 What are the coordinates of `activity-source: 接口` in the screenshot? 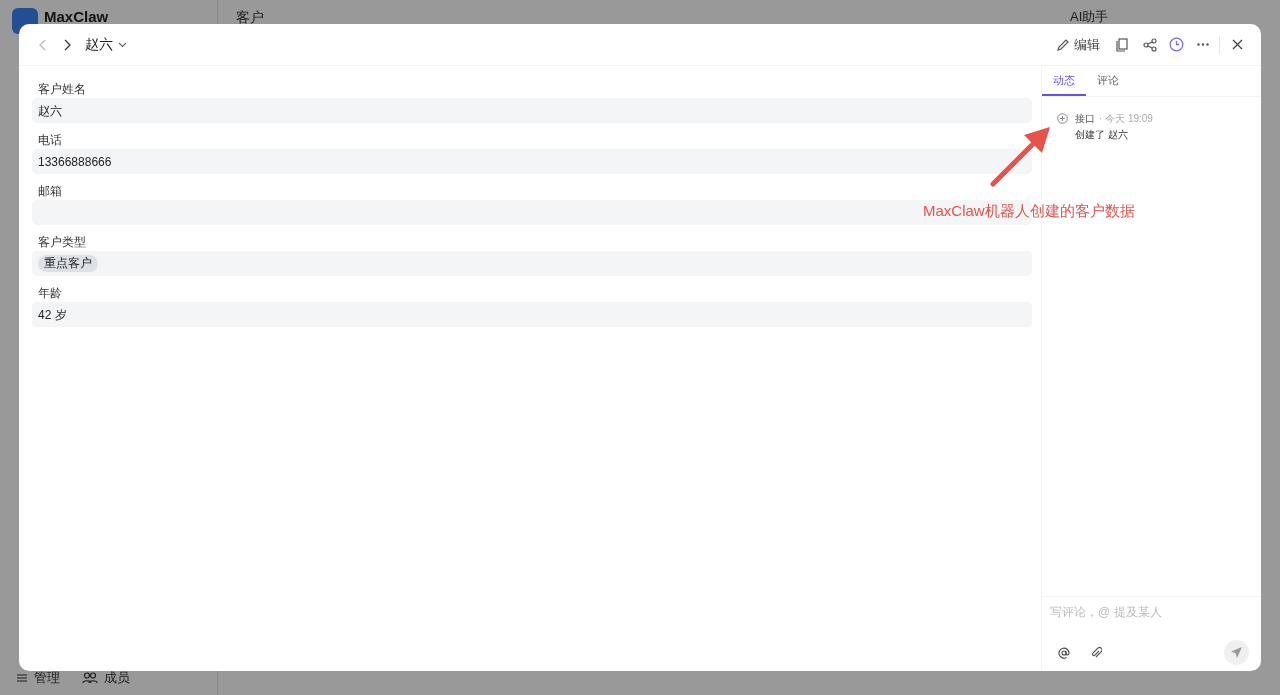 It's located at (1085, 119).